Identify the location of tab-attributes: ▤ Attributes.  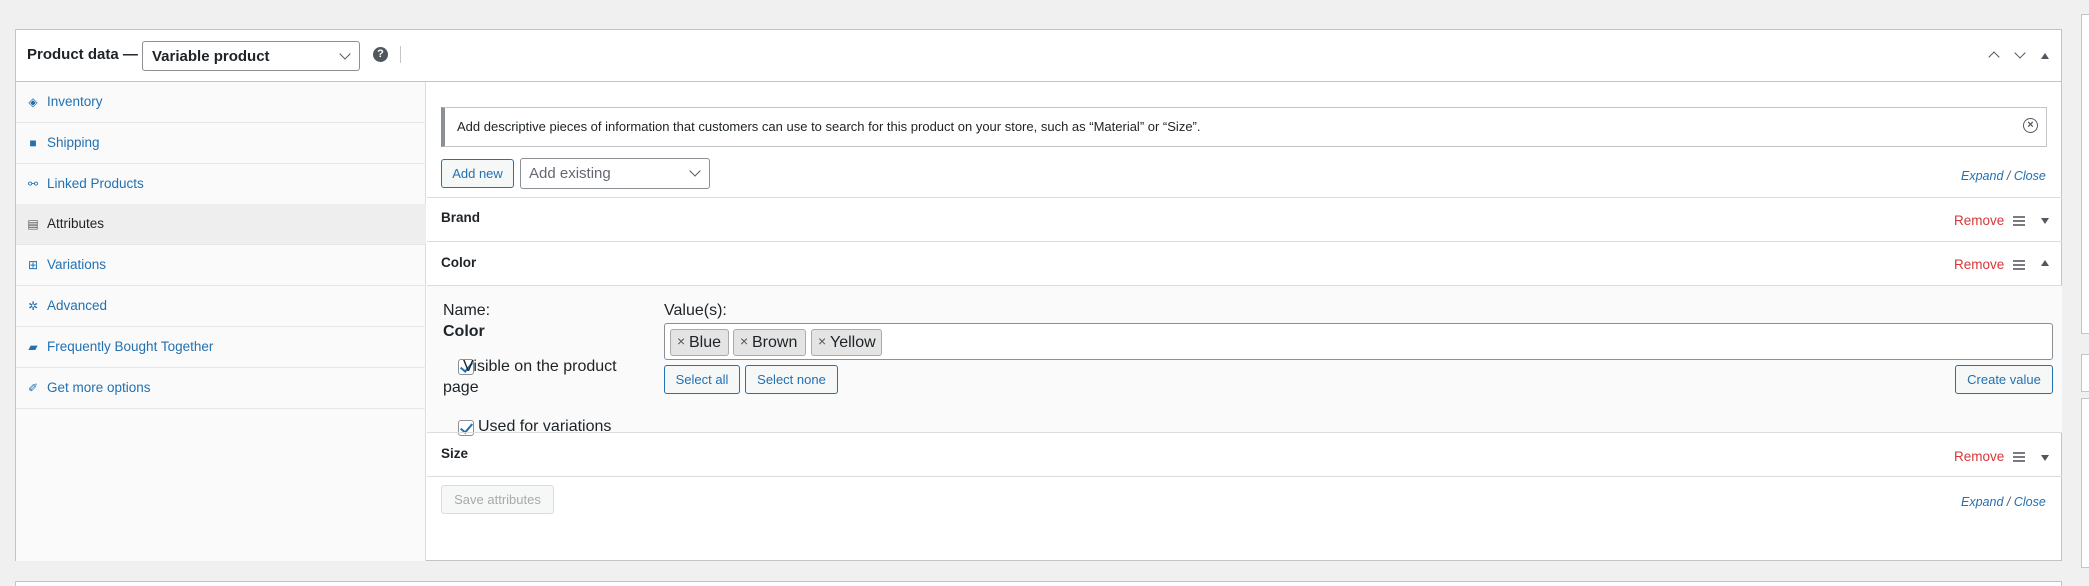
(221, 224).